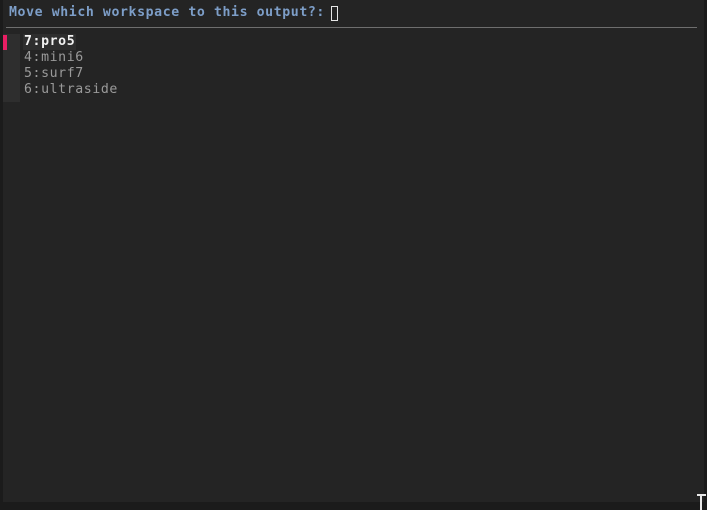  Describe the element at coordinates (353, 58) in the screenshot. I see `list-item-workspace-1: 4:mini6` at that location.